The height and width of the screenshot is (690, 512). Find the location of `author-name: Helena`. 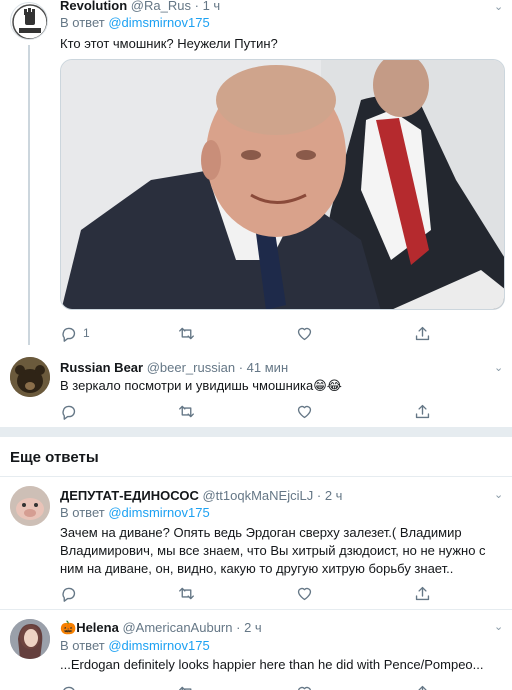

author-name: Helena is located at coordinates (97, 627).